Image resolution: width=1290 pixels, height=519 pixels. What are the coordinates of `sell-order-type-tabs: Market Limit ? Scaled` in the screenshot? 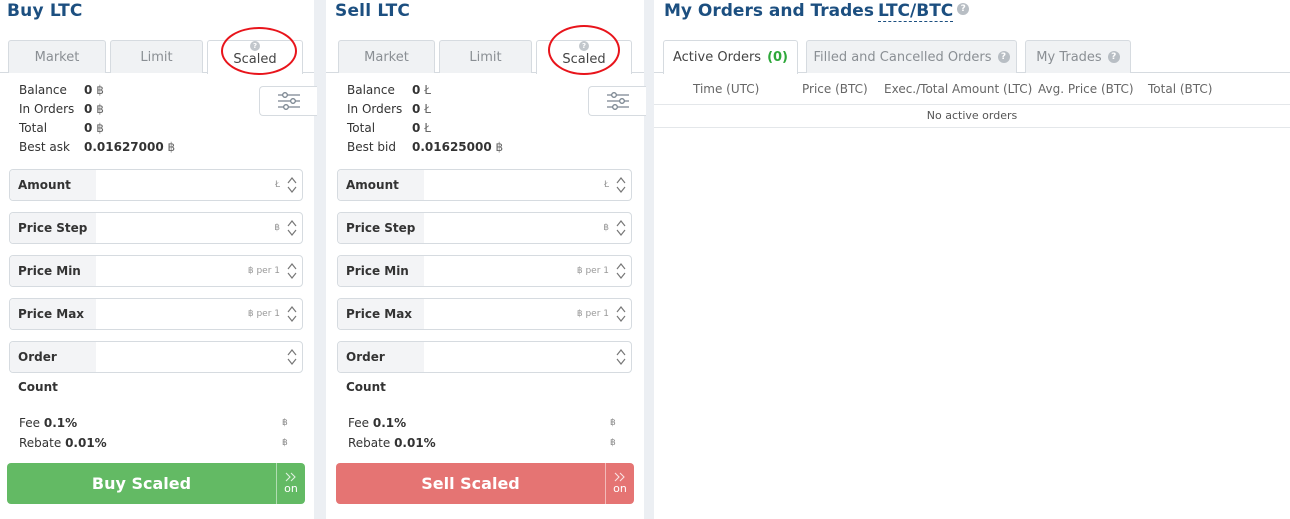 It's located at (485, 57).